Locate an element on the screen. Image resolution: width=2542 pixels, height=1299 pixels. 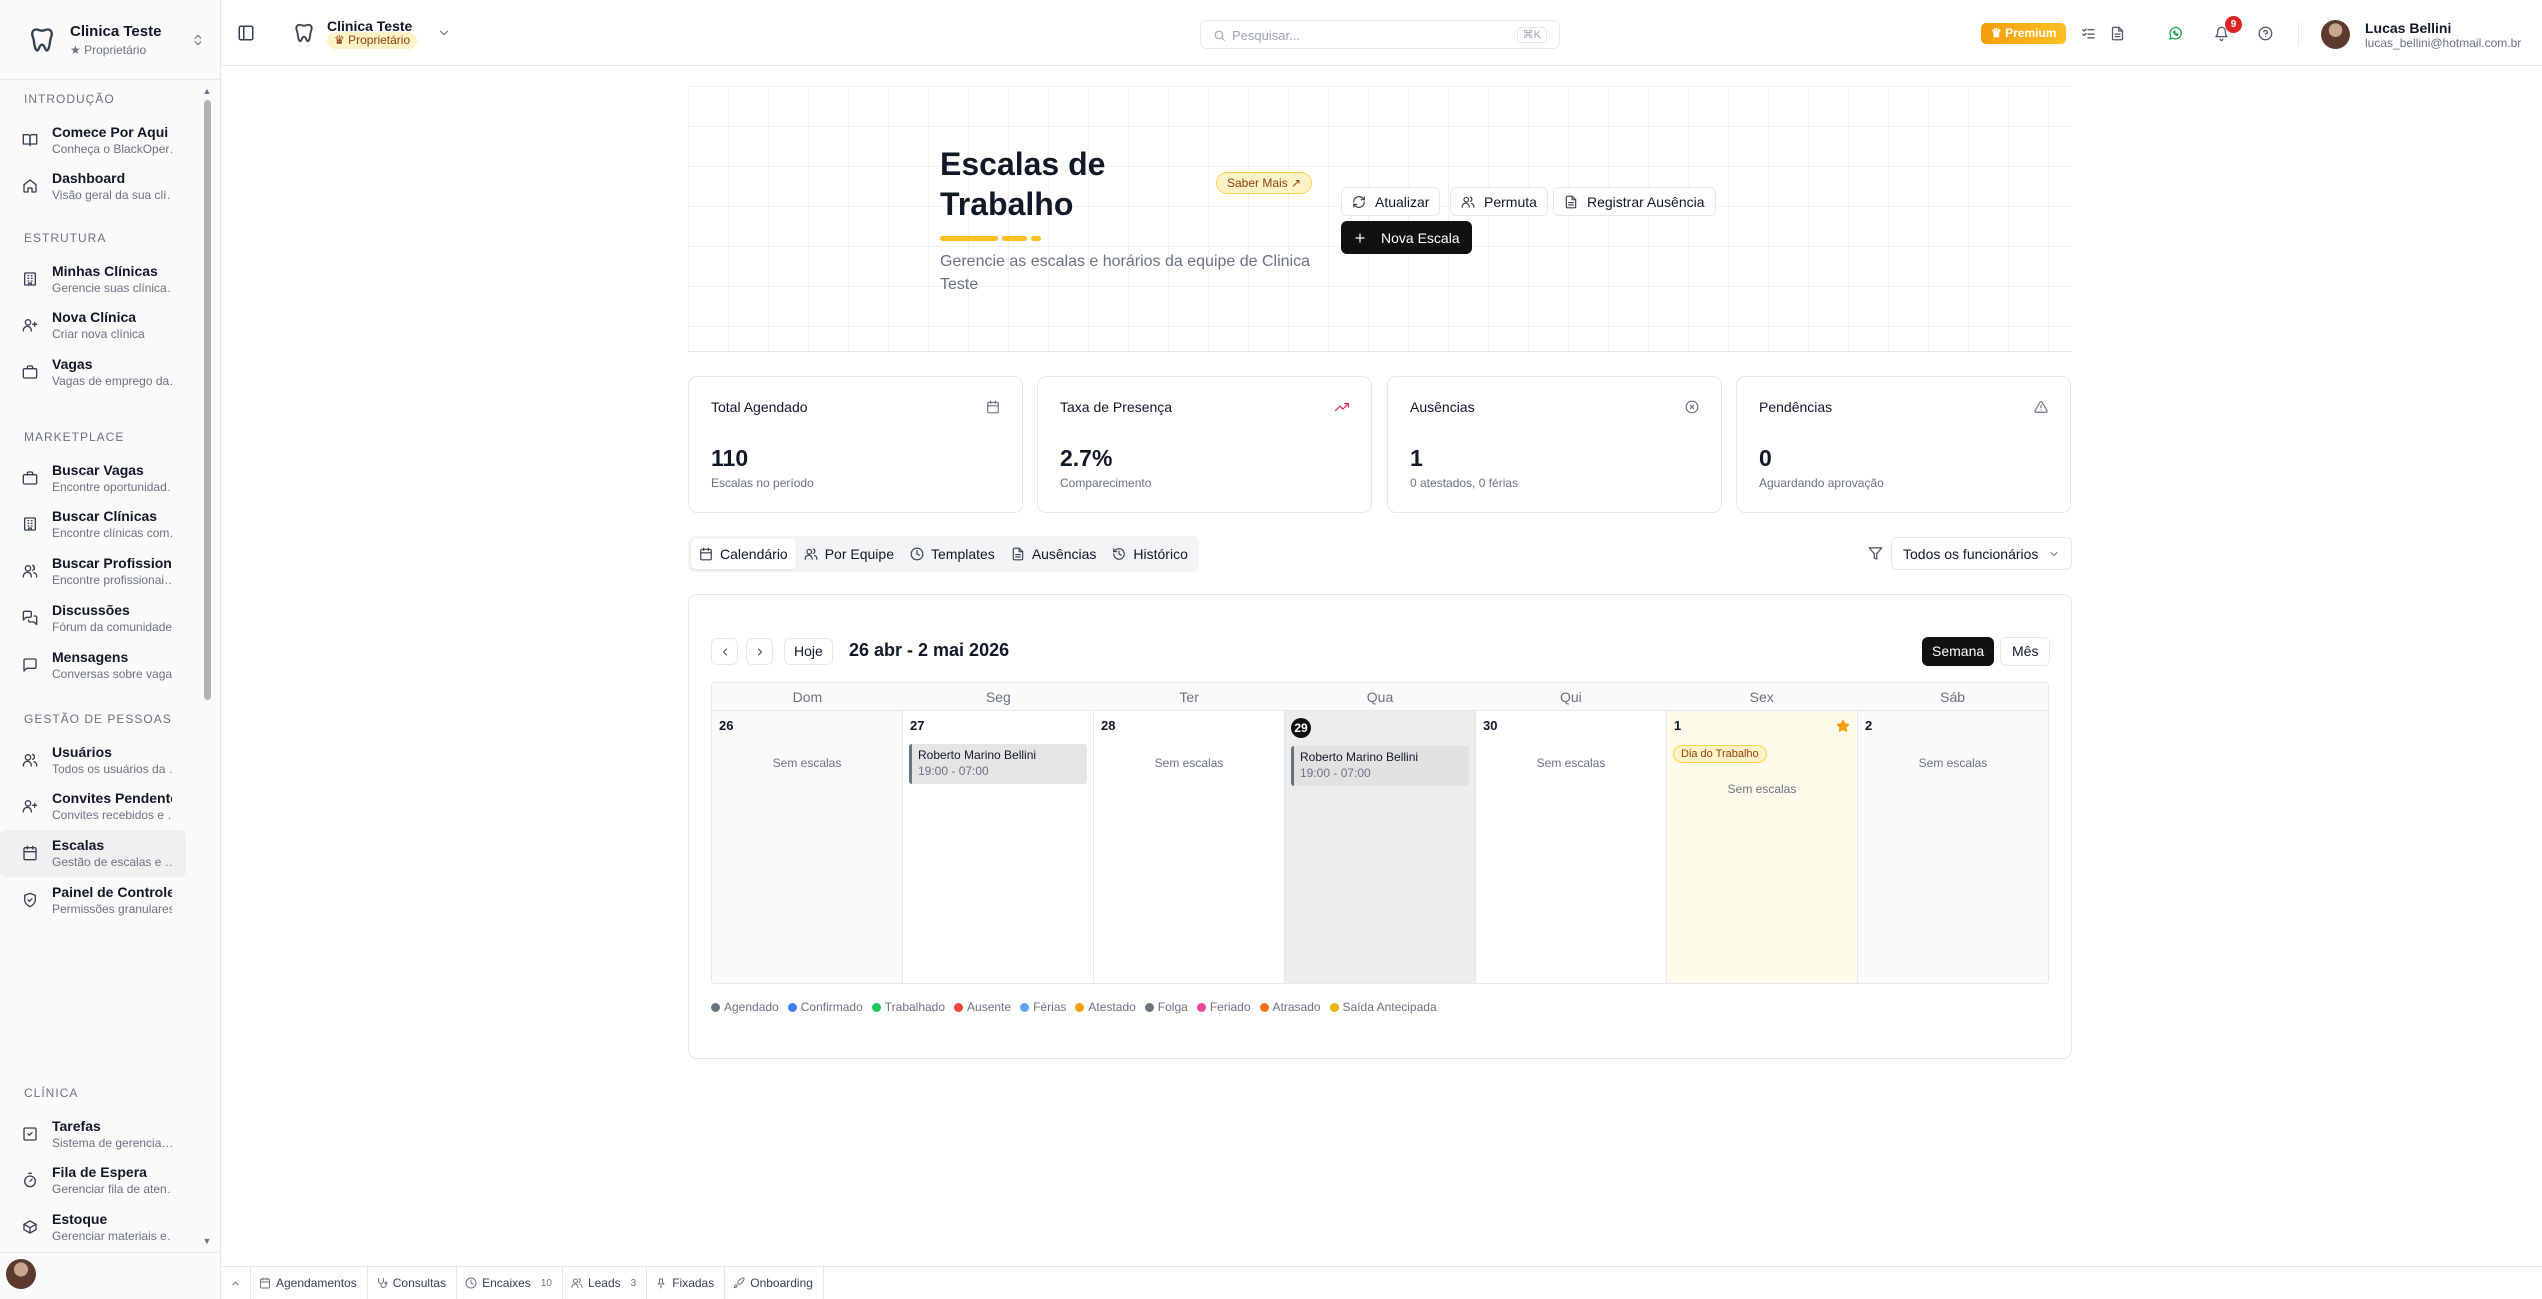
premium-badge: ♛ Premium is located at coordinates (2024, 33).